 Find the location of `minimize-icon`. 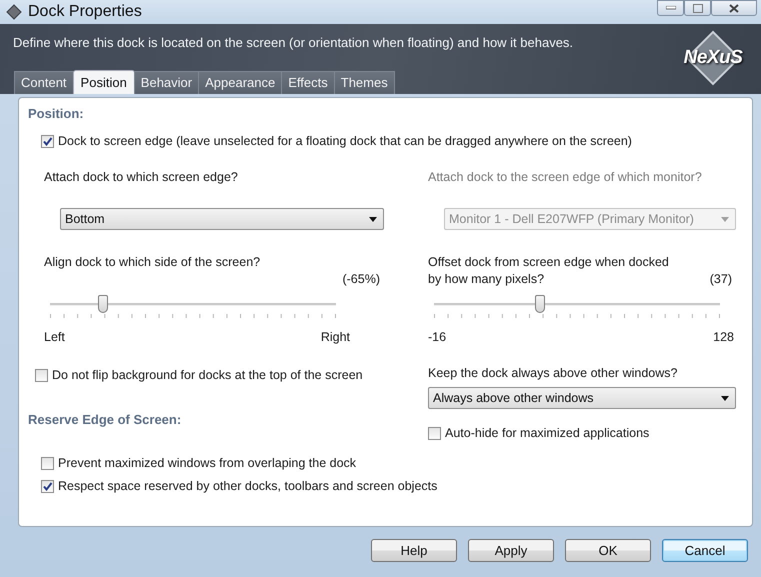

minimize-icon is located at coordinates (671, 8).